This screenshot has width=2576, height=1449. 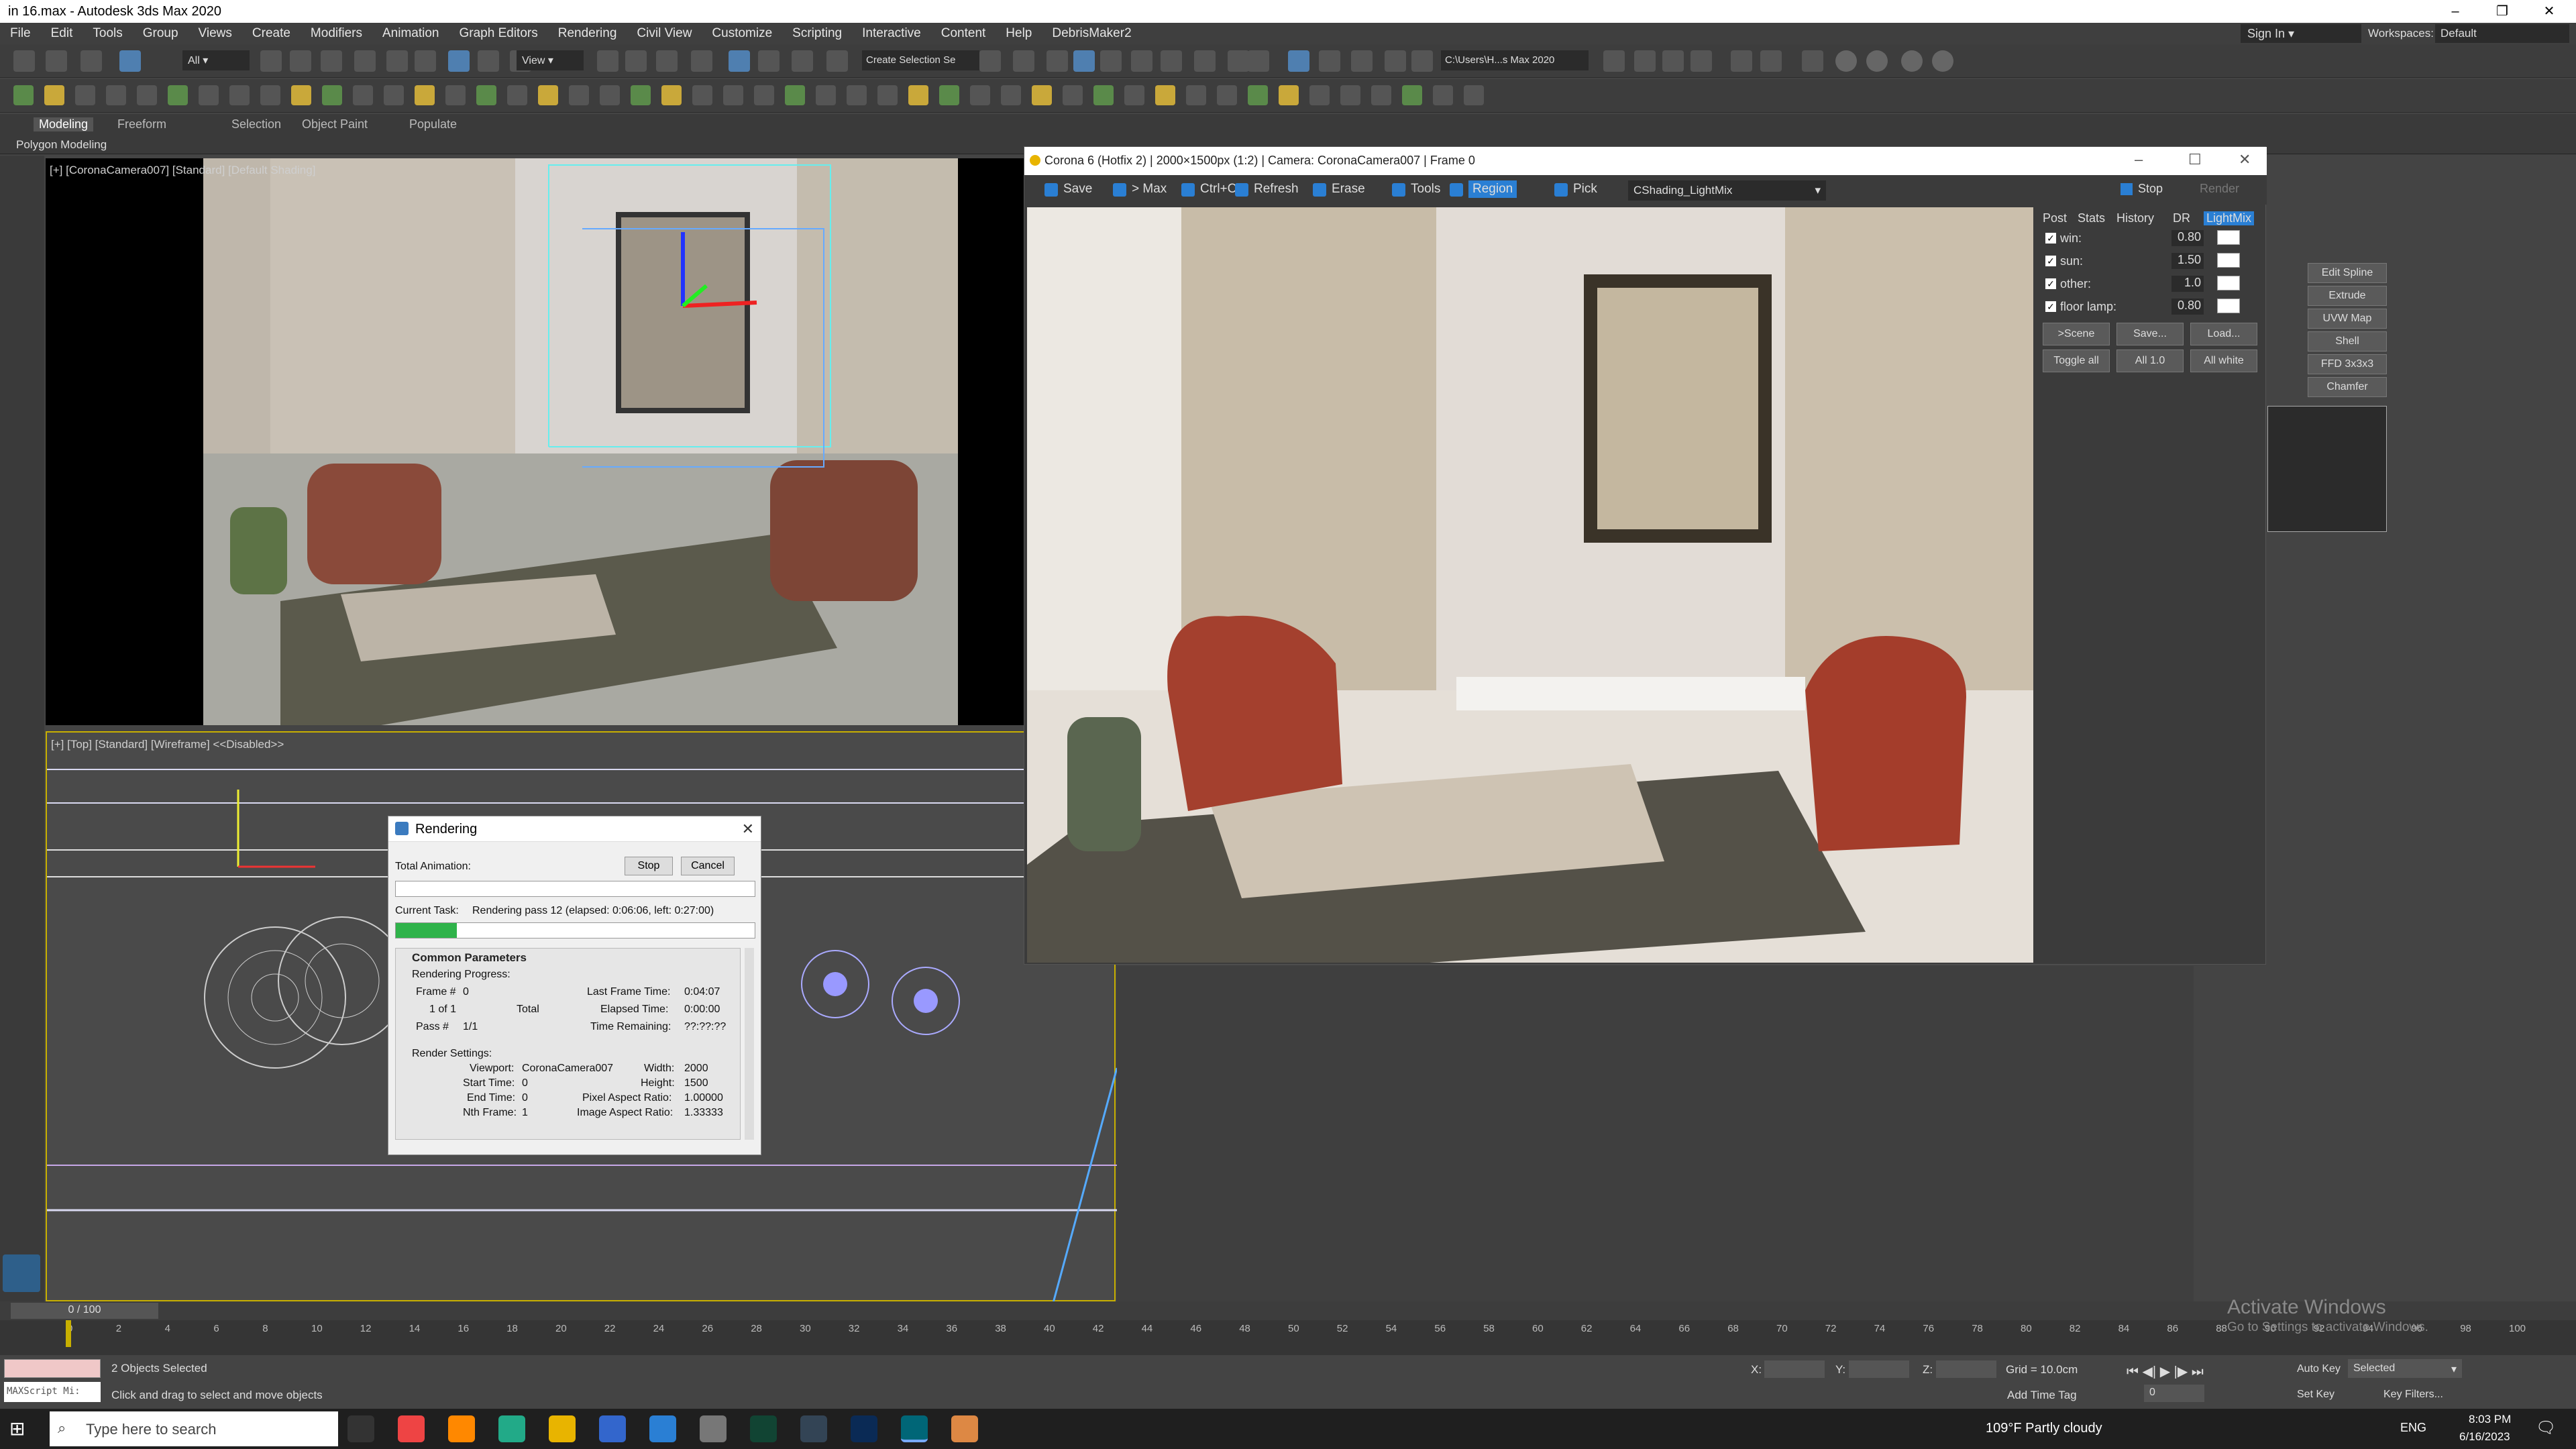 I want to click on corona-tools-button: Tools, so click(x=1425, y=189).